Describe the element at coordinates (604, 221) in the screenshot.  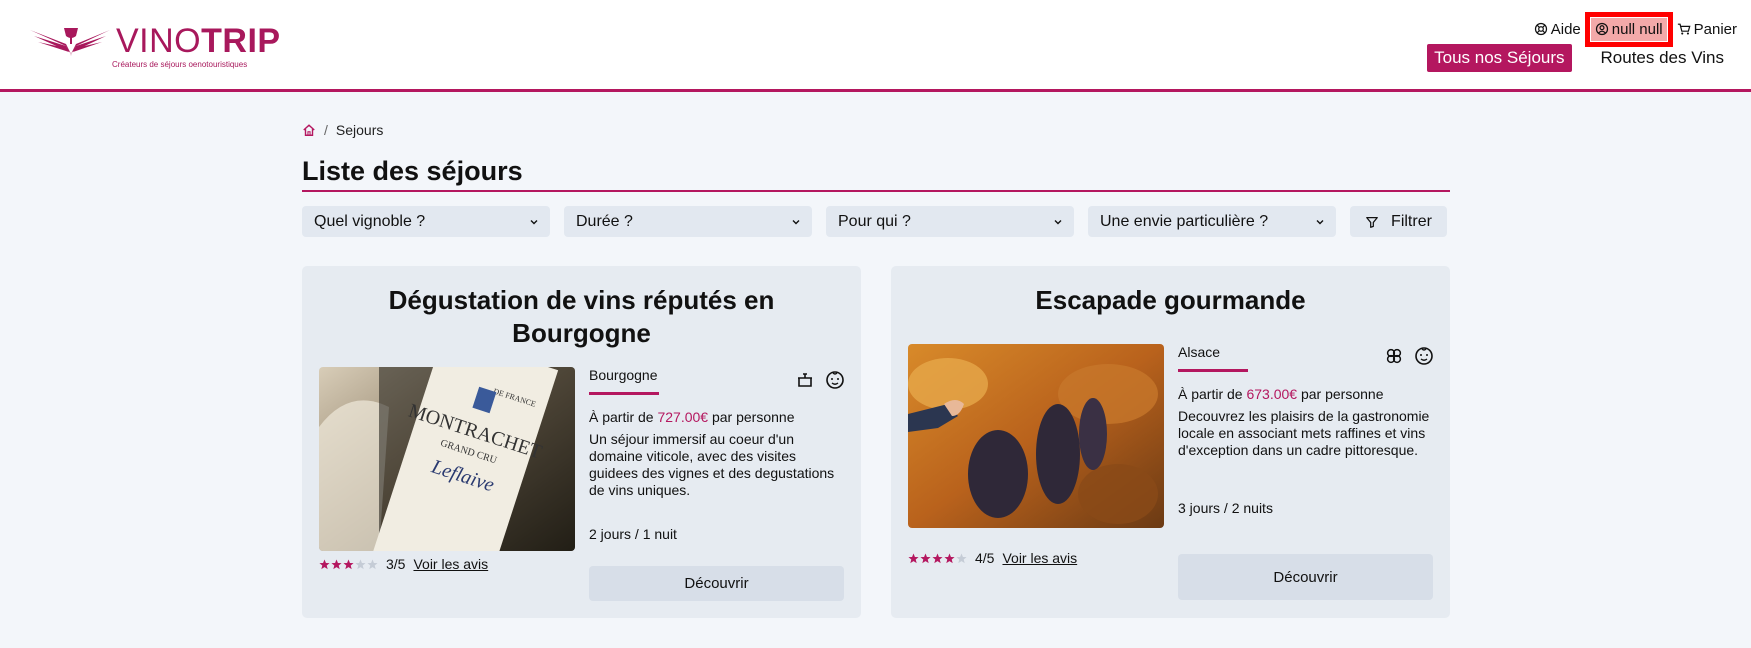
I see `duration-select-label: Durée ?` at that location.